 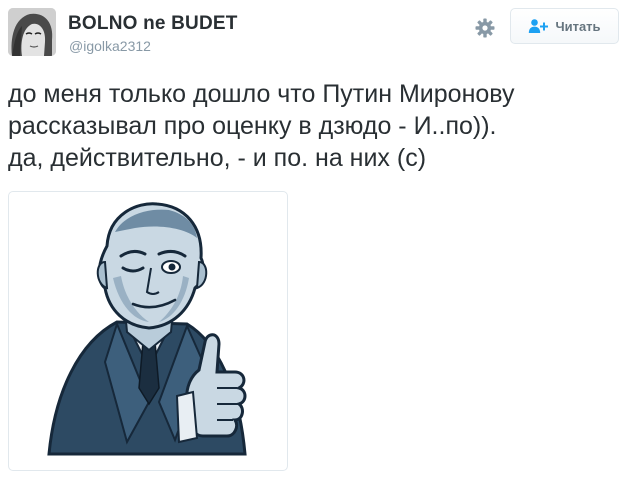 I want to click on user-plus-icon, so click(x=539, y=26).